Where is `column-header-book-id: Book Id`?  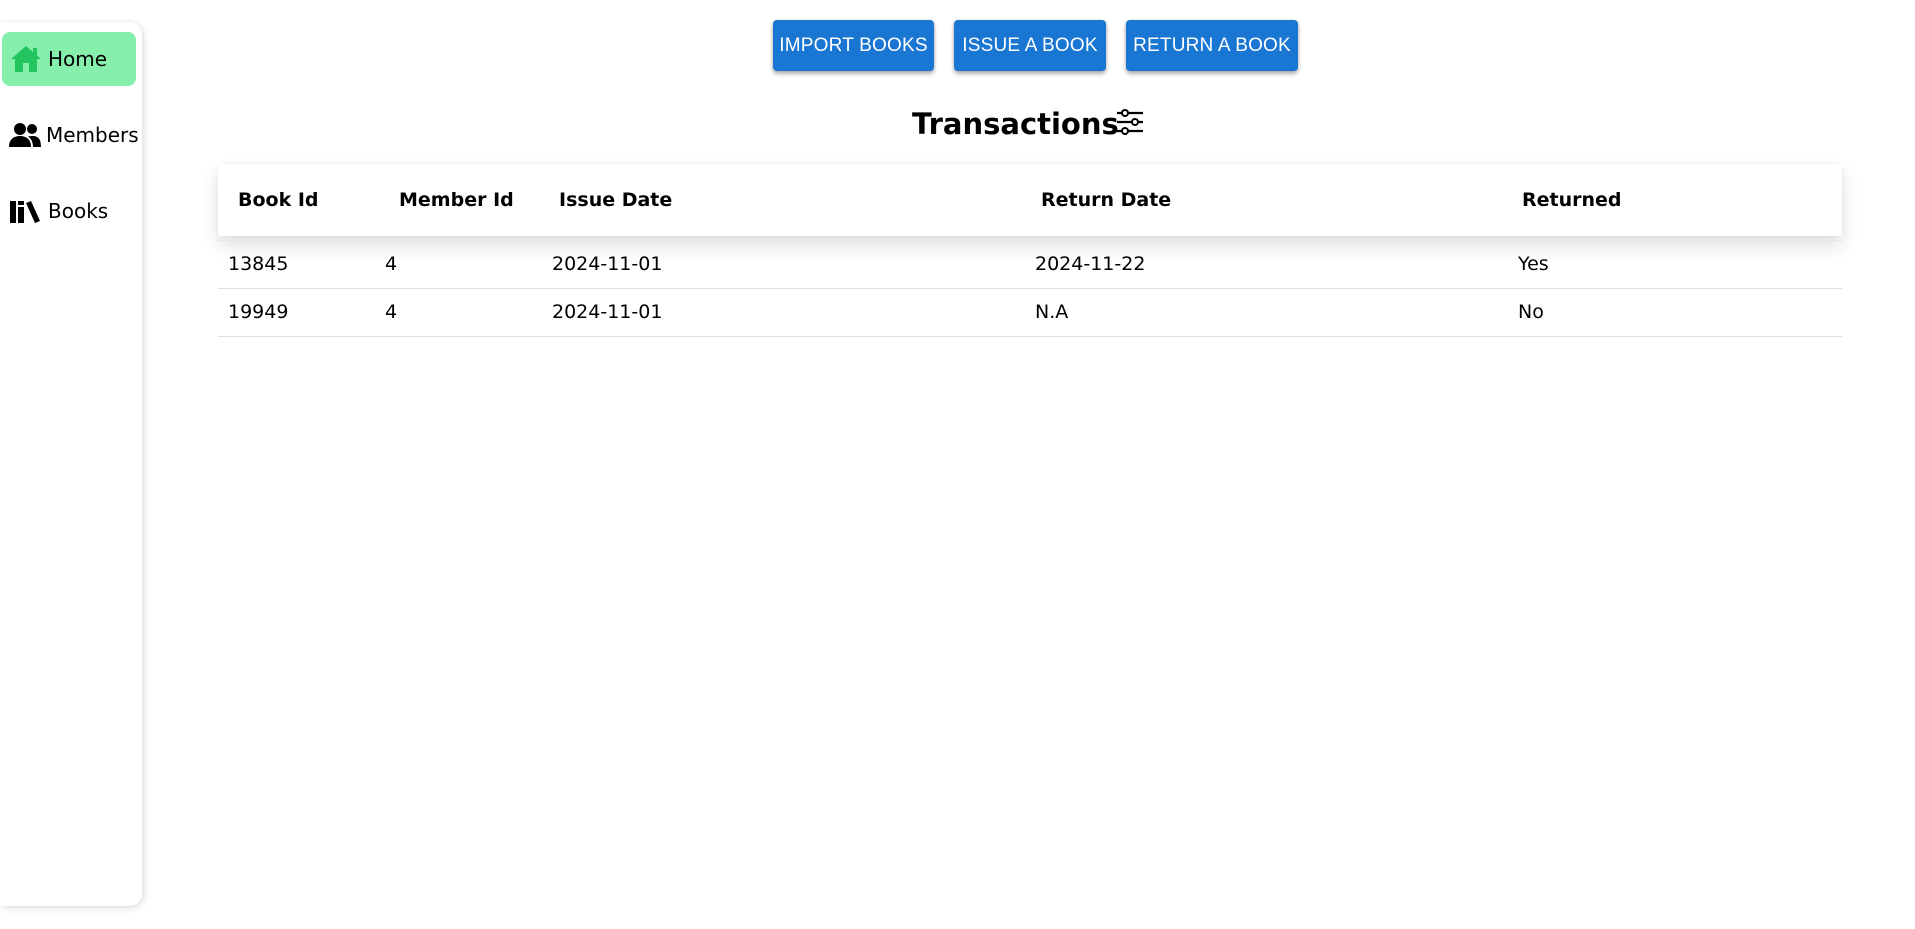 column-header-book-id: Book Id is located at coordinates (278, 200).